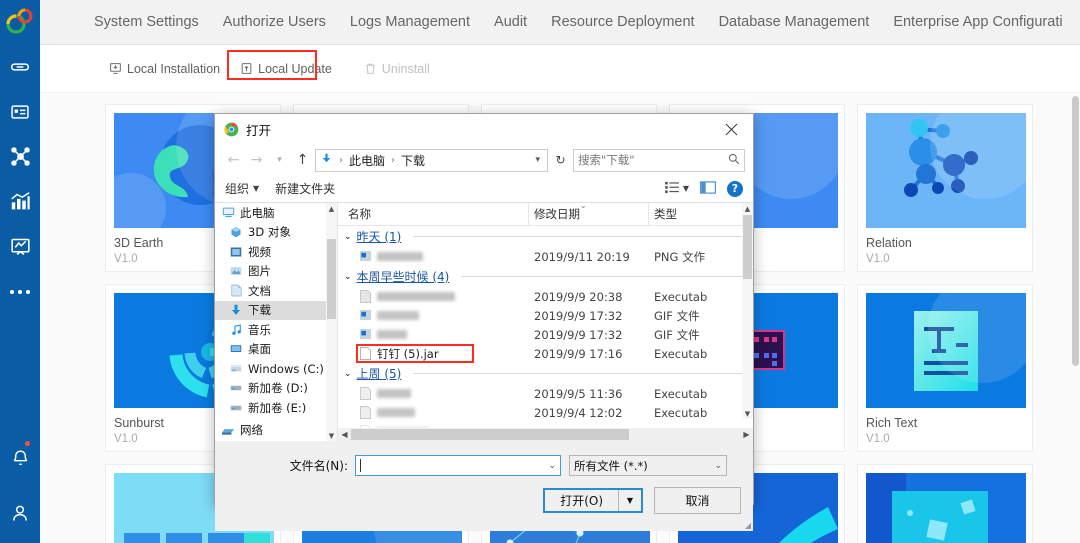 The height and width of the screenshot is (543, 1080). What do you see at coordinates (20, 156) in the screenshot?
I see `sidebar-item-network` at bounding box center [20, 156].